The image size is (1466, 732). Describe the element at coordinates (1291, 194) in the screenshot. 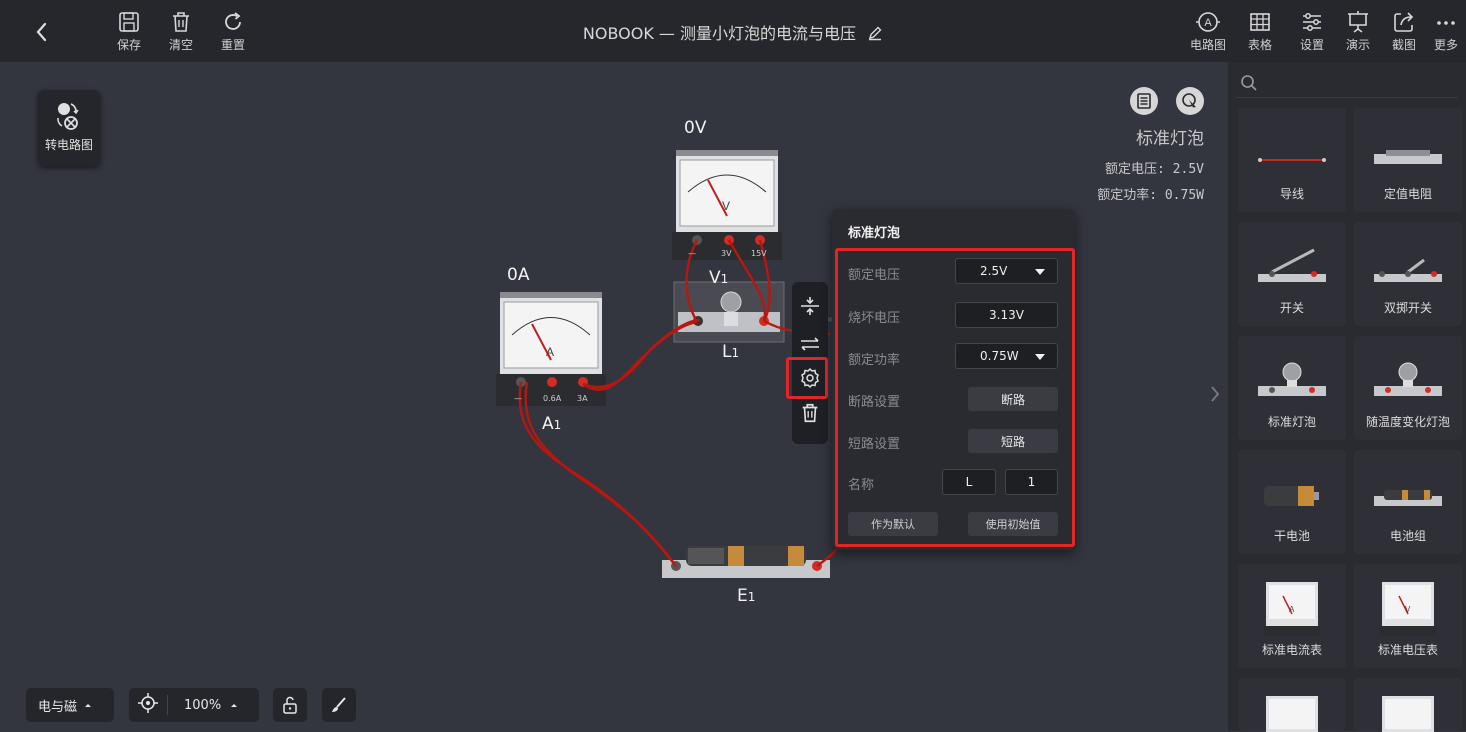

I see `component-label: 导线` at that location.